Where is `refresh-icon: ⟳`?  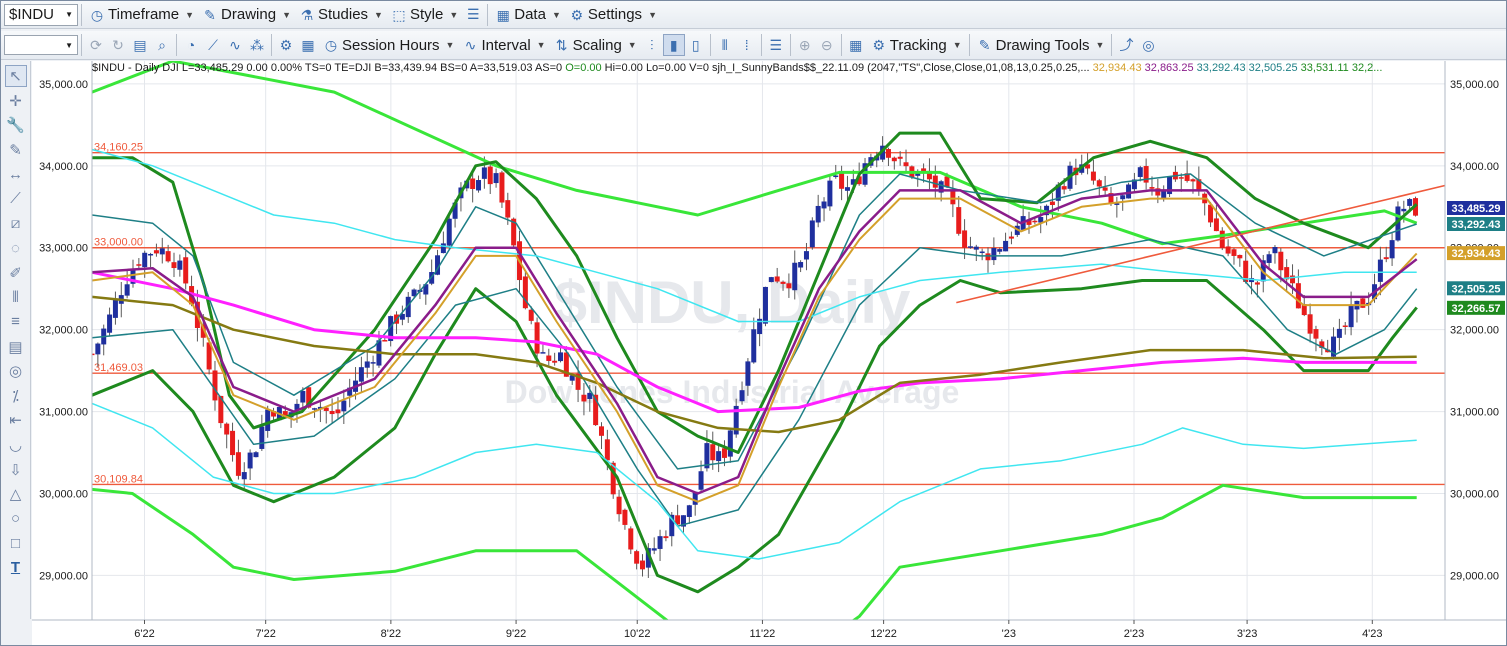
refresh-icon: ⟳ is located at coordinates (96, 45).